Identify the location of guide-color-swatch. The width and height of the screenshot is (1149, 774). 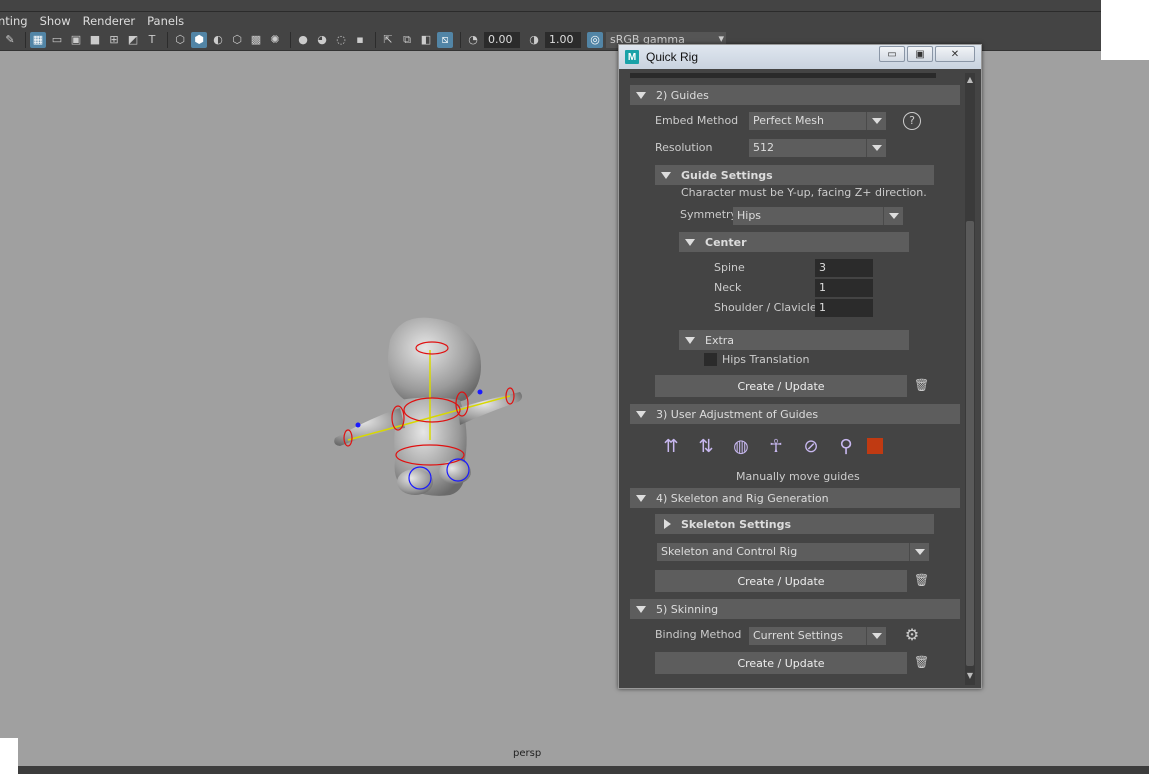
(875, 446).